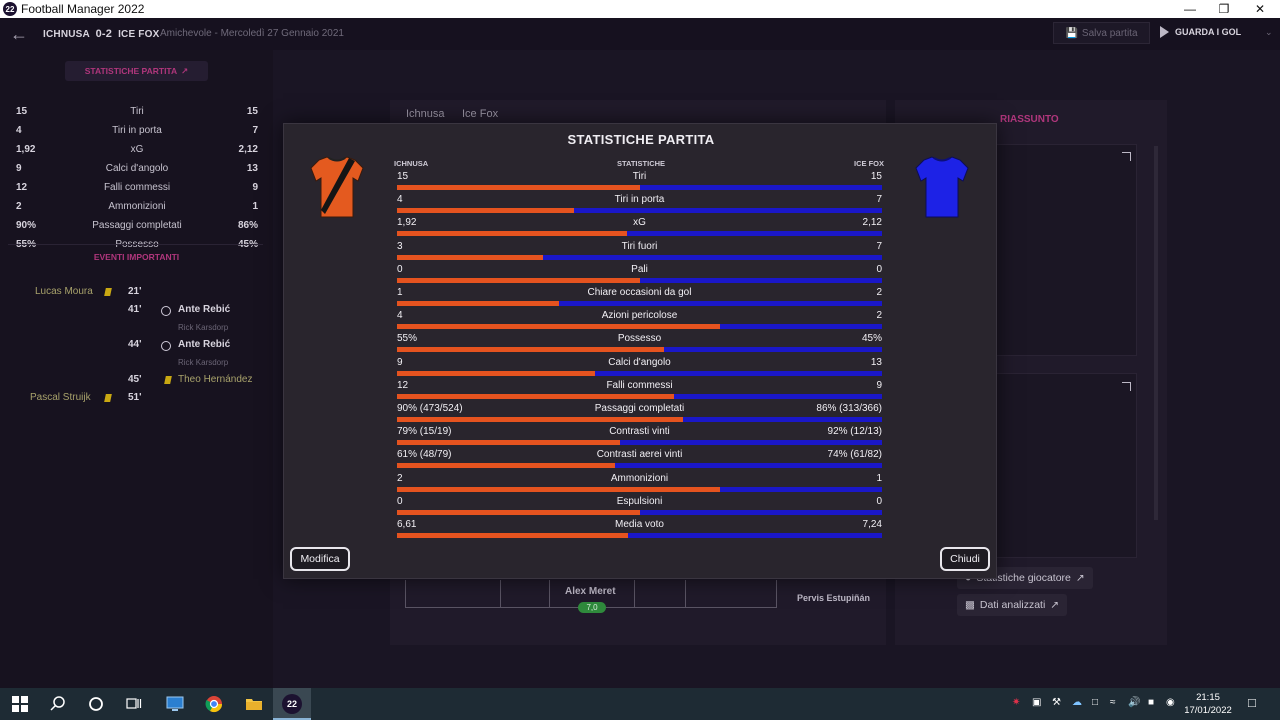 The width and height of the screenshot is (1280, 720). Describe the element at coordinates (175, 704) in the screenshot. I see `remote-desktop-icon` at that location.